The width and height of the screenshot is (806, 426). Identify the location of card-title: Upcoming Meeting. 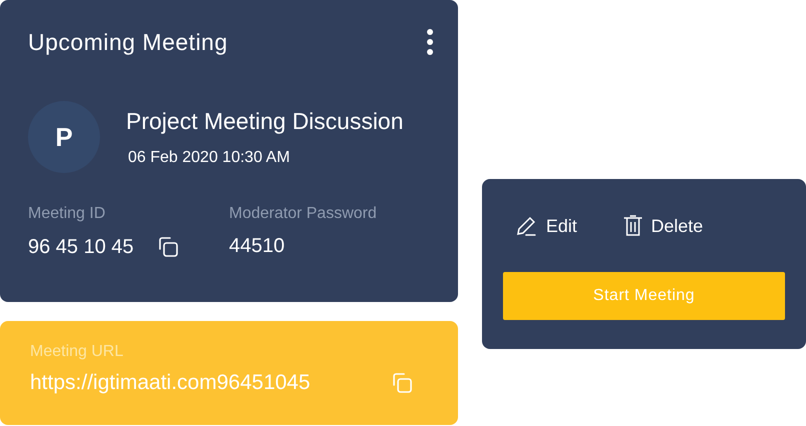
(128, 42).